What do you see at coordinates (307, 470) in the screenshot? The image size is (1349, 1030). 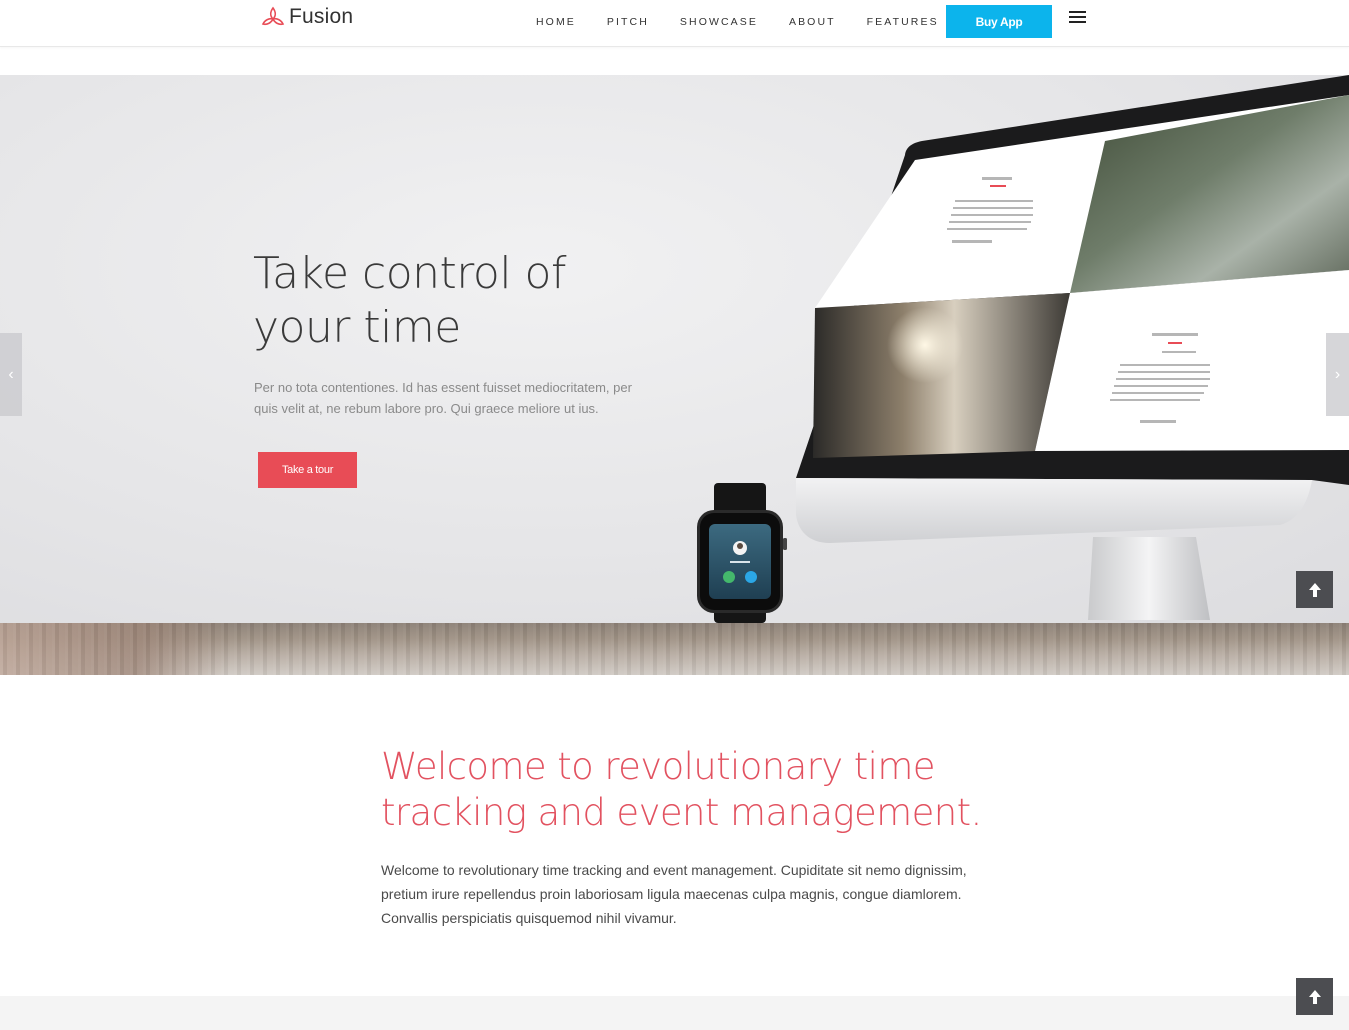 I see `take-a-tour-button: Take a tour` at bounding box center [307, 470].